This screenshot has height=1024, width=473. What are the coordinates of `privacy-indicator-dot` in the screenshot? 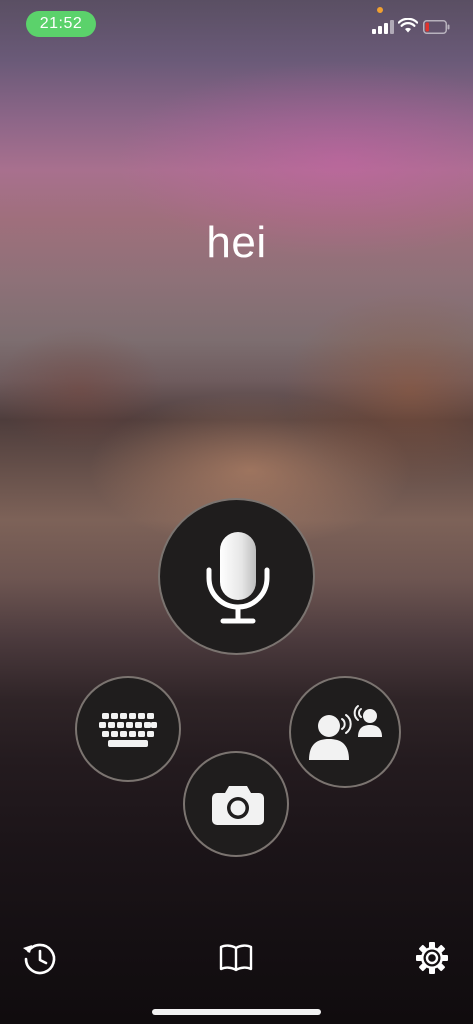 It's located at (380, 10).